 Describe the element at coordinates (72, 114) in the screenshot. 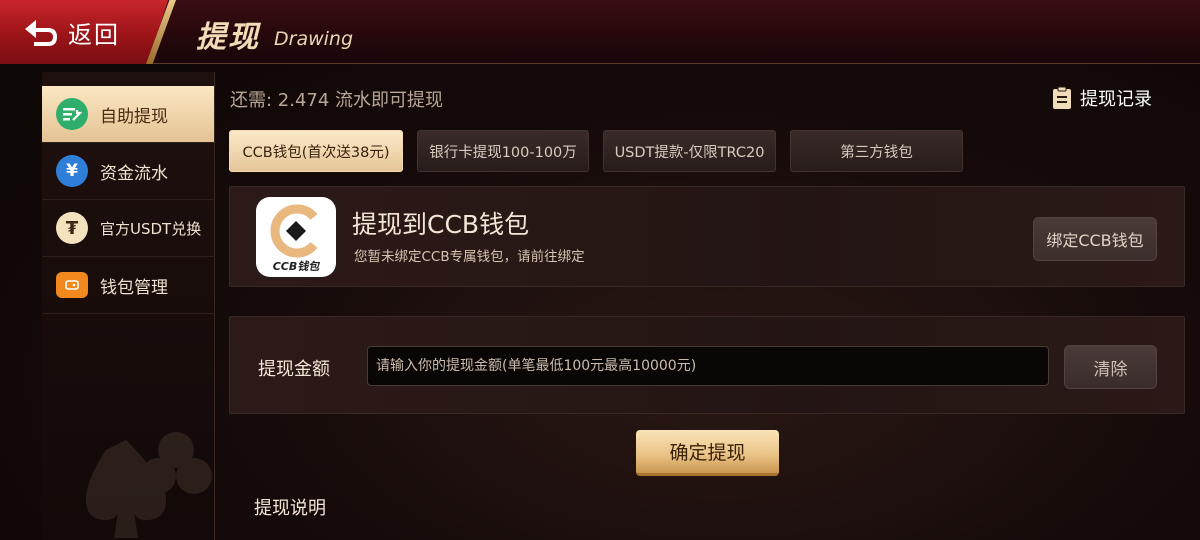

I see `withdraw-arrow-icon` at that location.